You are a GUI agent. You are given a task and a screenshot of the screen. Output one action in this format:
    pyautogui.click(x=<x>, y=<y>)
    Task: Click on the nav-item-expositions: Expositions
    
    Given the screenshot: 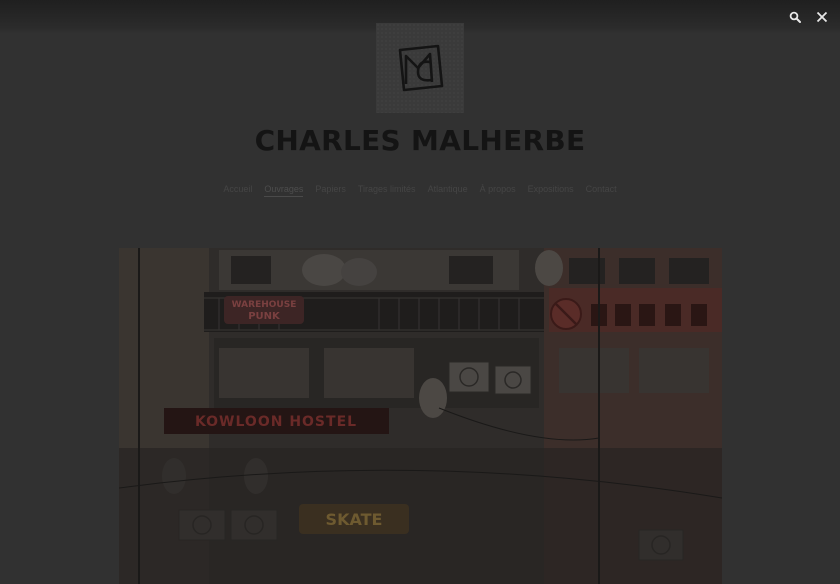 What is the action you would take?
    pyautogui.click(x=551, y=190)
    